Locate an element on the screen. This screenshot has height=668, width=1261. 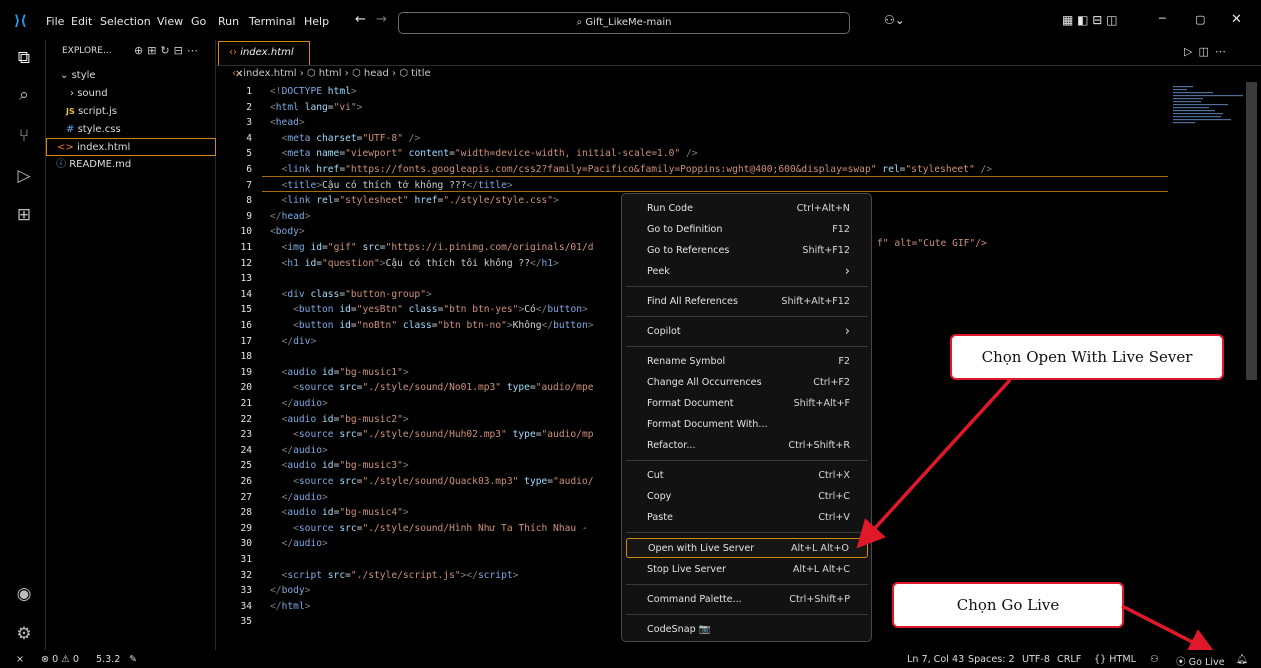
copilot-status-icon: ⚇ is located at coordinates (1154, 659).